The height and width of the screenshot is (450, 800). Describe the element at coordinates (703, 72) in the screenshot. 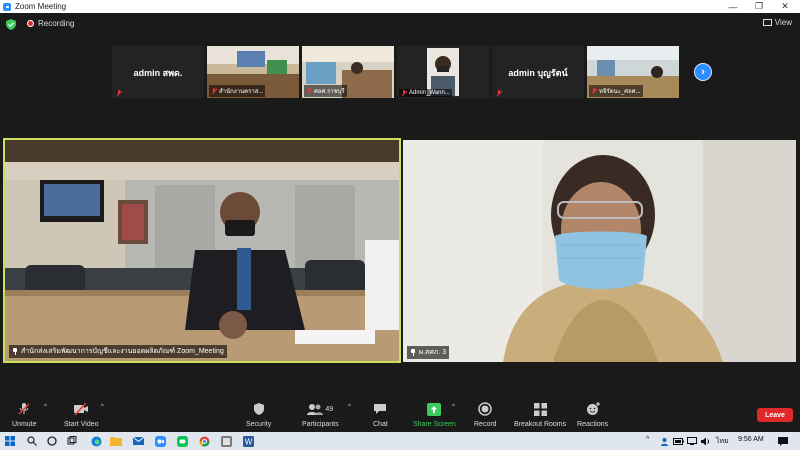

I see `next-page-arrow-icon: ›` at that location.